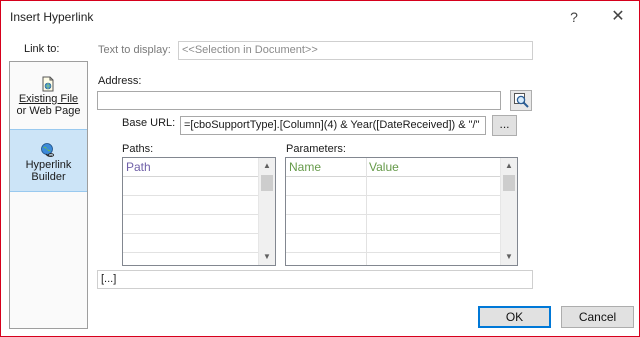 This screenshot has width=640, height=337. What do you see at coordinates (48, 99) in the screenshot?
I see `sidebar-item-existing-file-label-1: Existing File` at bounding box center [48, 99].